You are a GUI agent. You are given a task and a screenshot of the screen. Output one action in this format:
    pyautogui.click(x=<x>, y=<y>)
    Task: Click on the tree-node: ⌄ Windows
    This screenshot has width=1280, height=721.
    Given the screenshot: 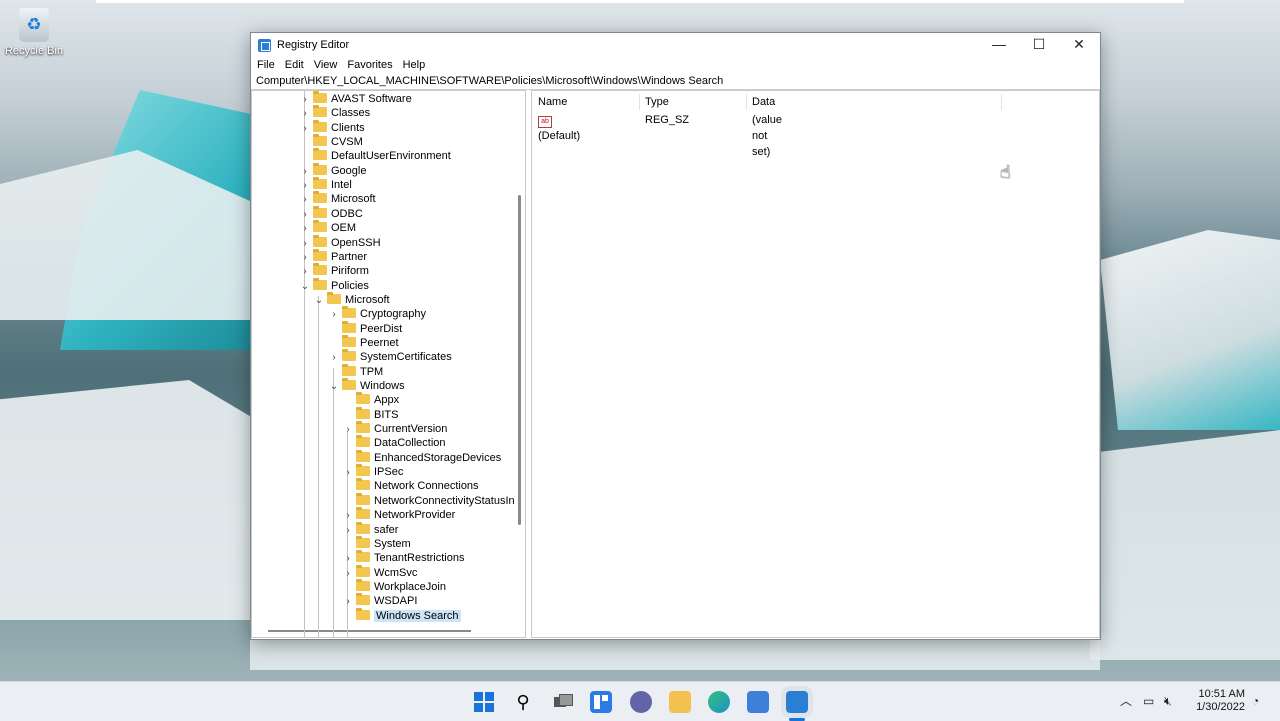 What is the action you would take?
    pyautogui.click(x=367, y=386)
    